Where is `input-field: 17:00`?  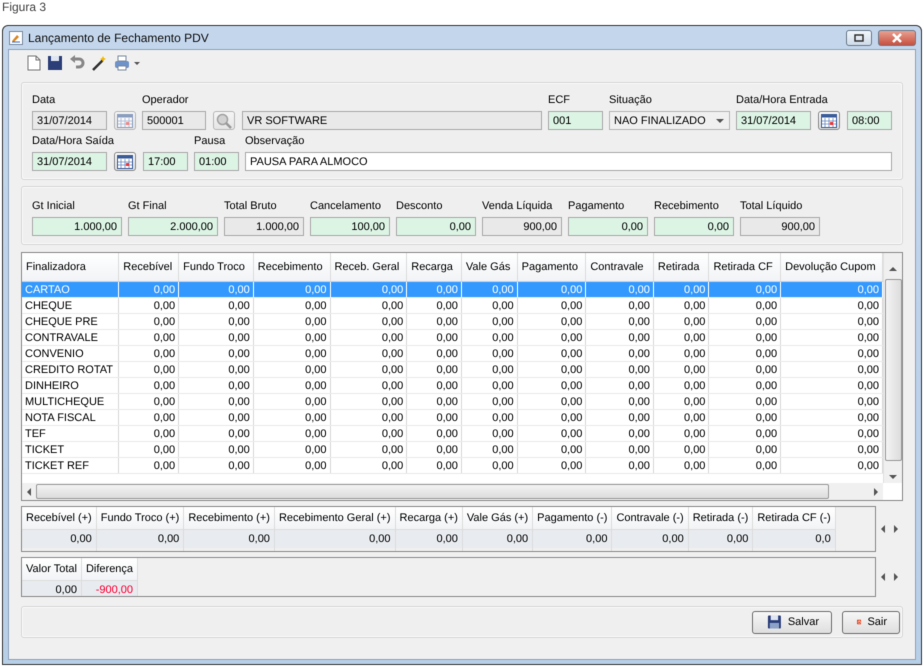
input-field: 17:00 is located at coordinates (165, 161).